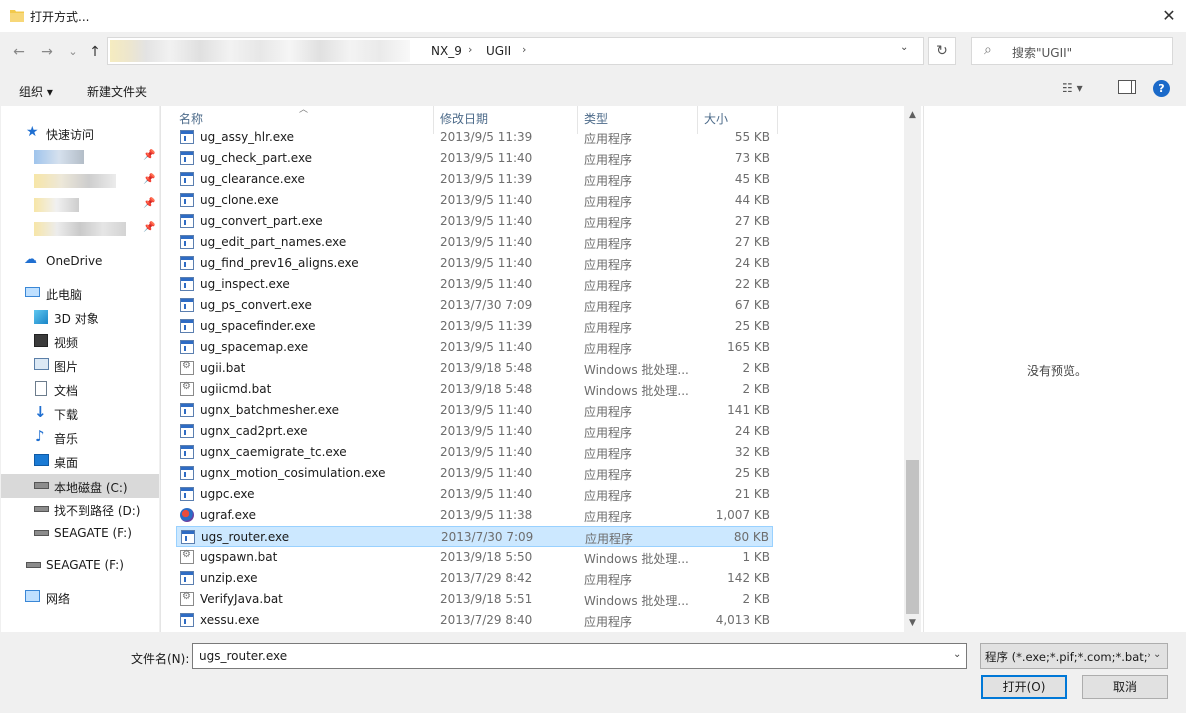  What do you see at coordinates (80, 181) in the screenshot?
I see `sidebar-item-pinned-2: 📌` at bounding box center [80, 181].